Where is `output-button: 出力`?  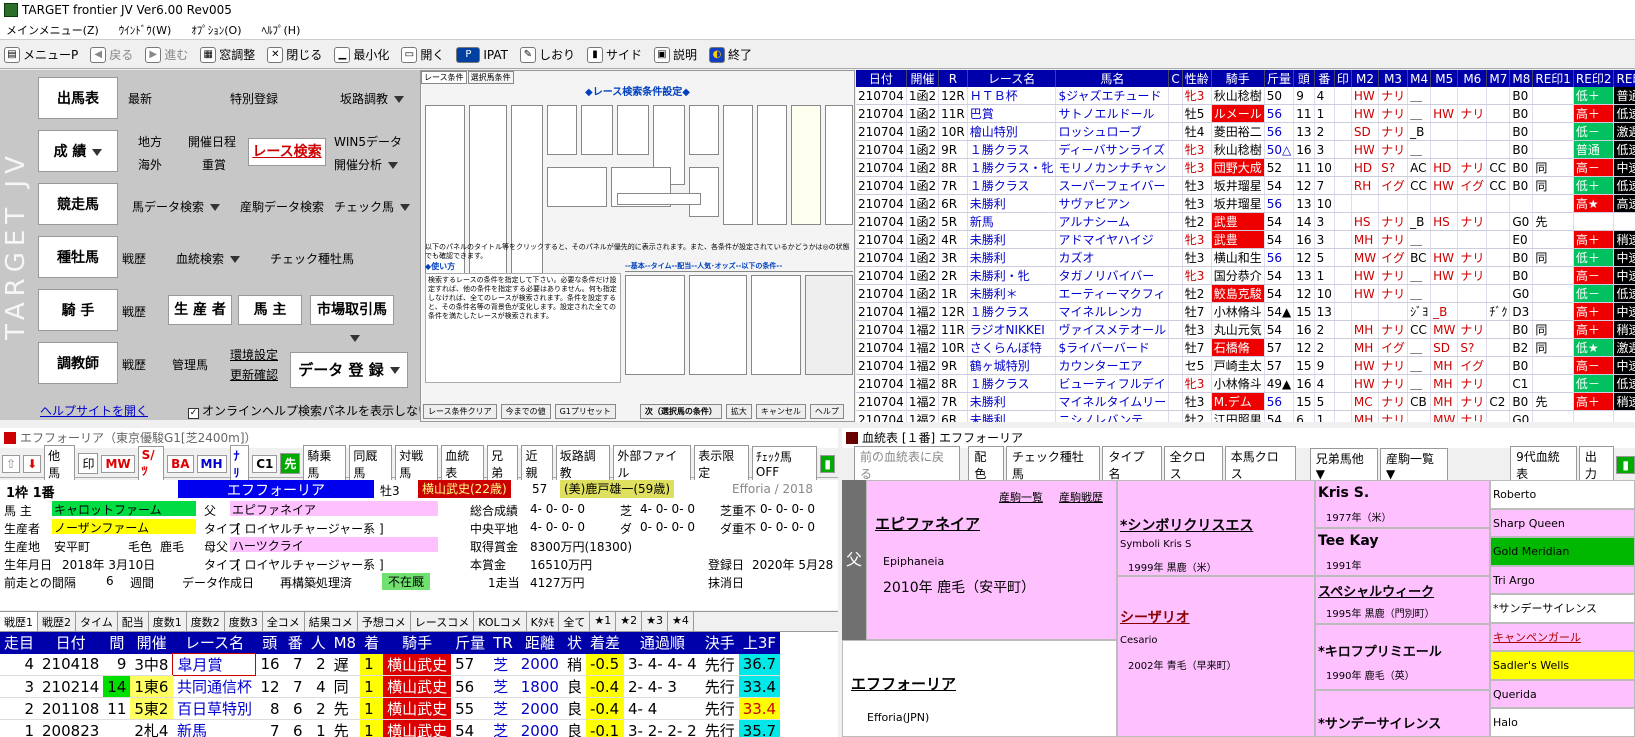
output-button: 出力 is located at coordinates (1596, 465).